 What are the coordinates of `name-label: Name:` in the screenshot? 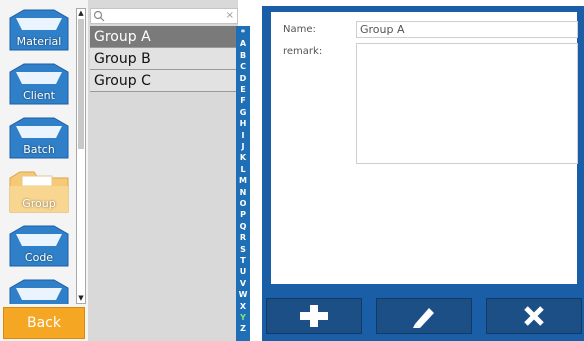 It's located at (299, 29).